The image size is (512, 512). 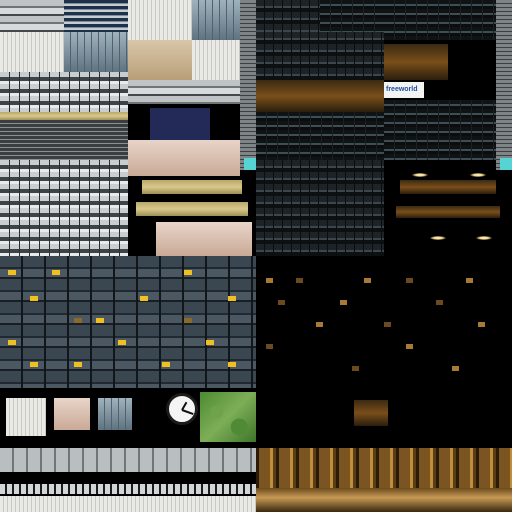 I want to click on window-tile-pink, so click(x=72, y=414).